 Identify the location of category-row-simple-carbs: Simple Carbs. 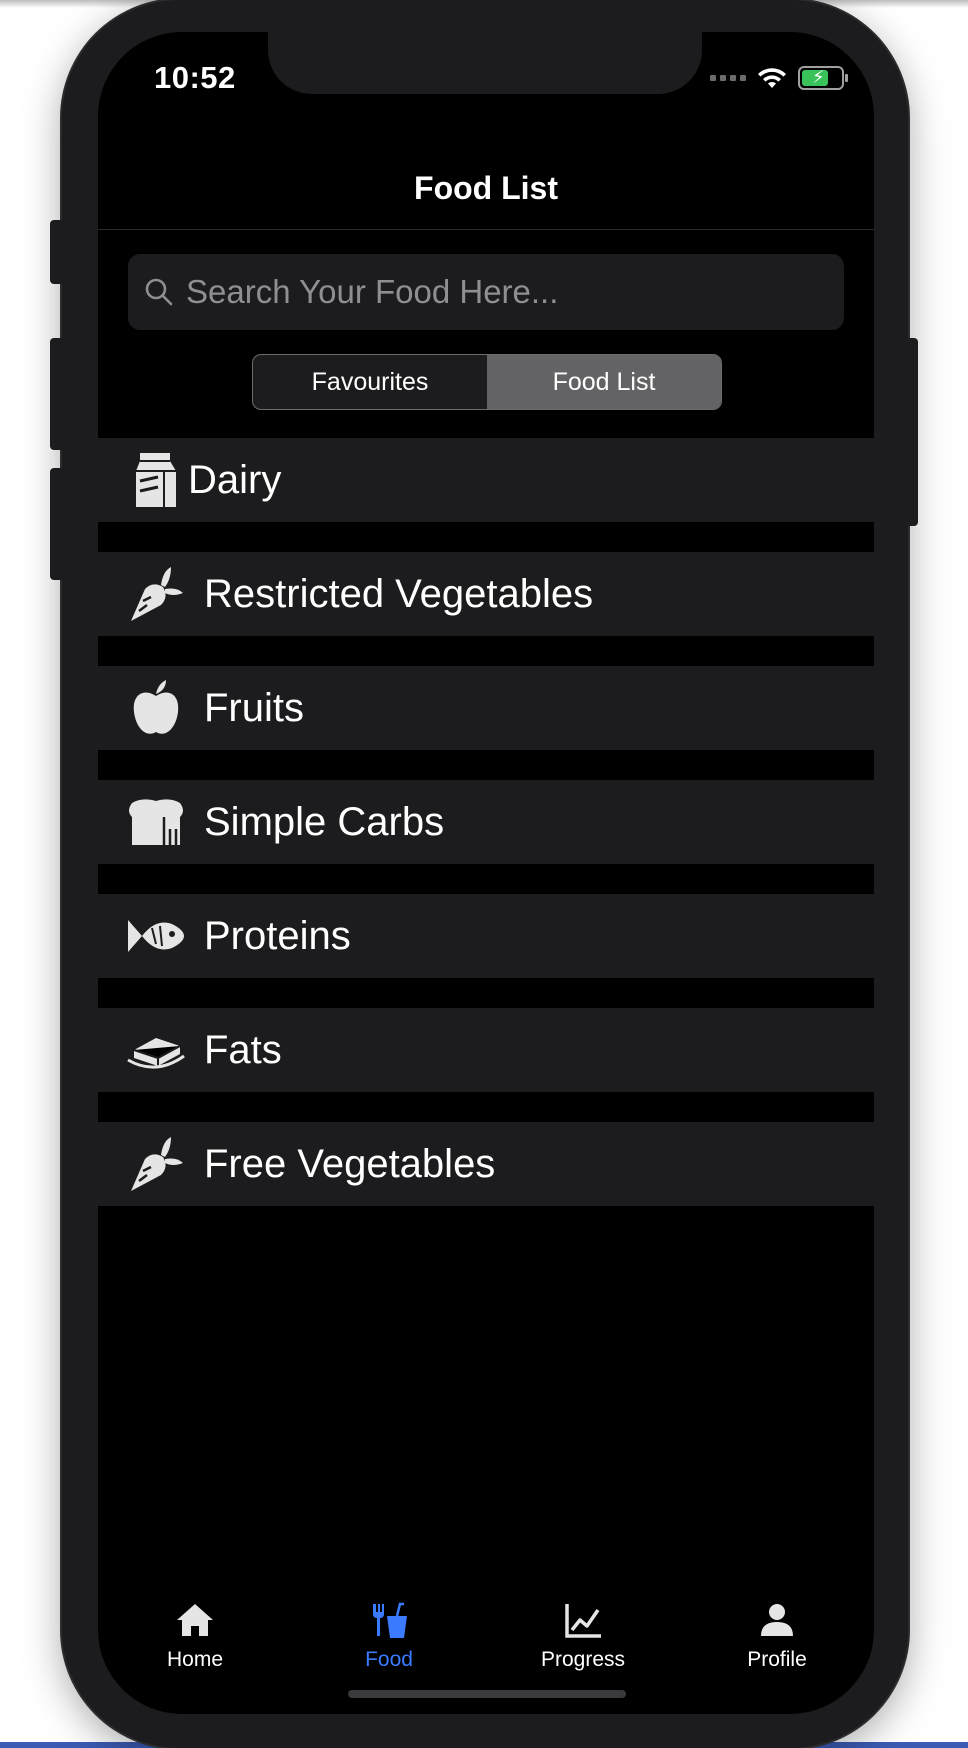
(486, 822).